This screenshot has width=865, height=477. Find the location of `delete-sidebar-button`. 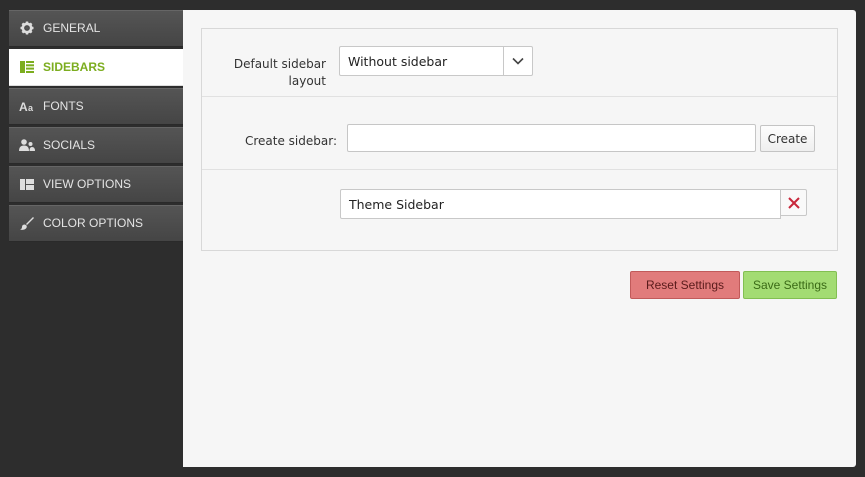

delete-sidebar-button is located at coordinates (793, 202).